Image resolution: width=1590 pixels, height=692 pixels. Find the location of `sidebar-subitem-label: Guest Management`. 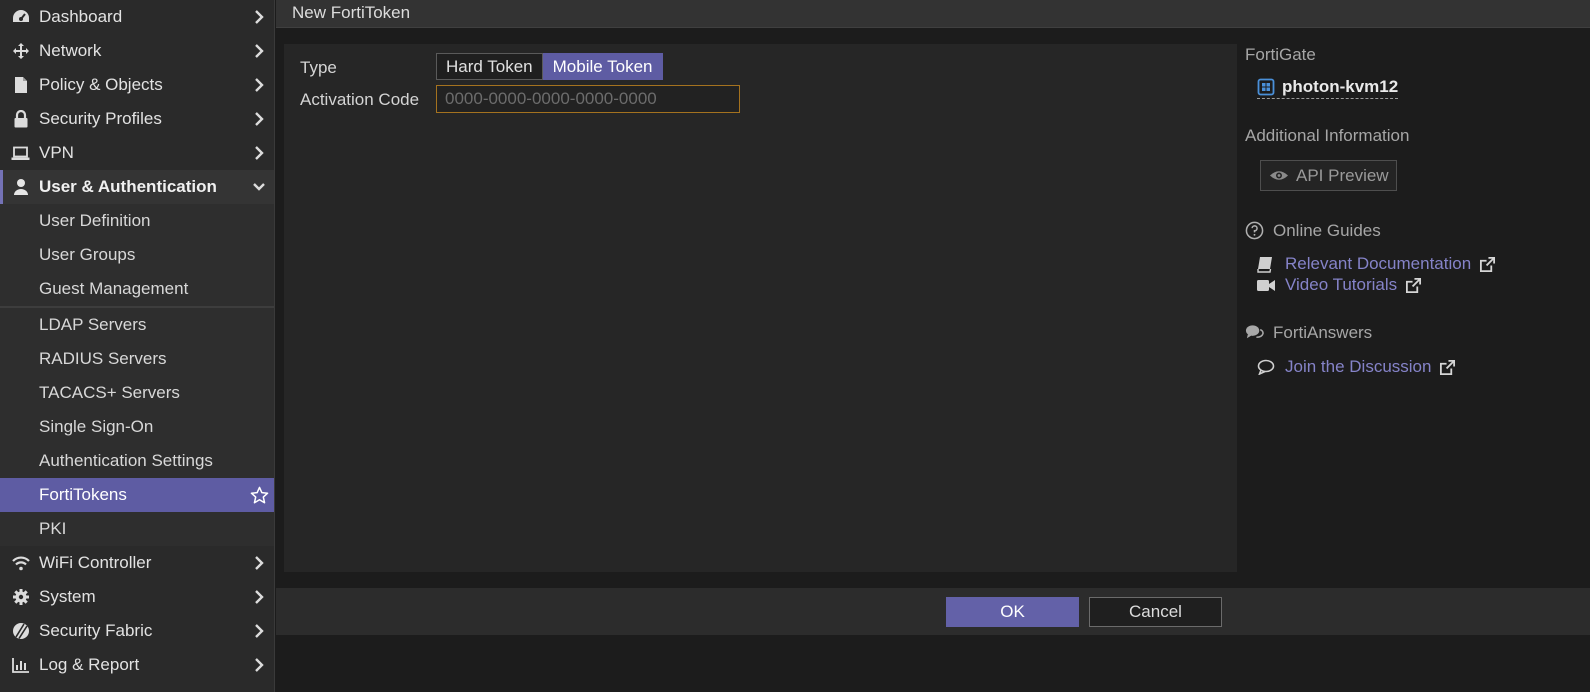

sidebar-subitem-label: Guest Management is located at coordinates (114, 288).